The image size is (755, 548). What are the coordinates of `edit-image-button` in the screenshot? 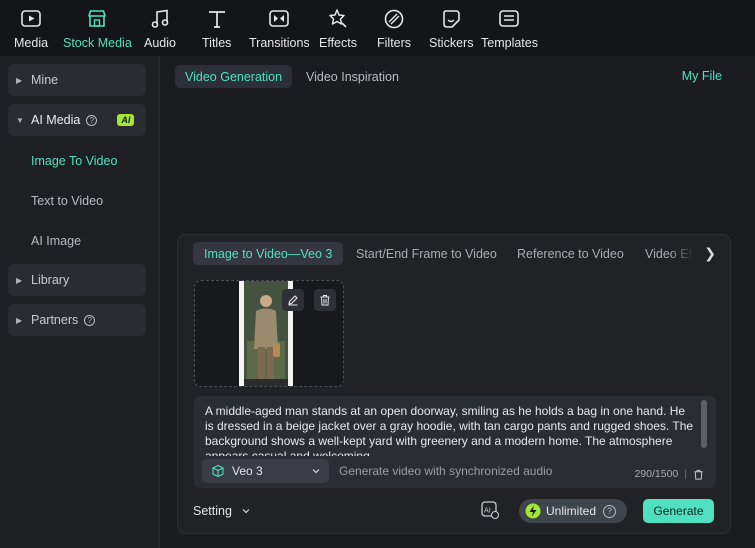 It's located at (293, 300).